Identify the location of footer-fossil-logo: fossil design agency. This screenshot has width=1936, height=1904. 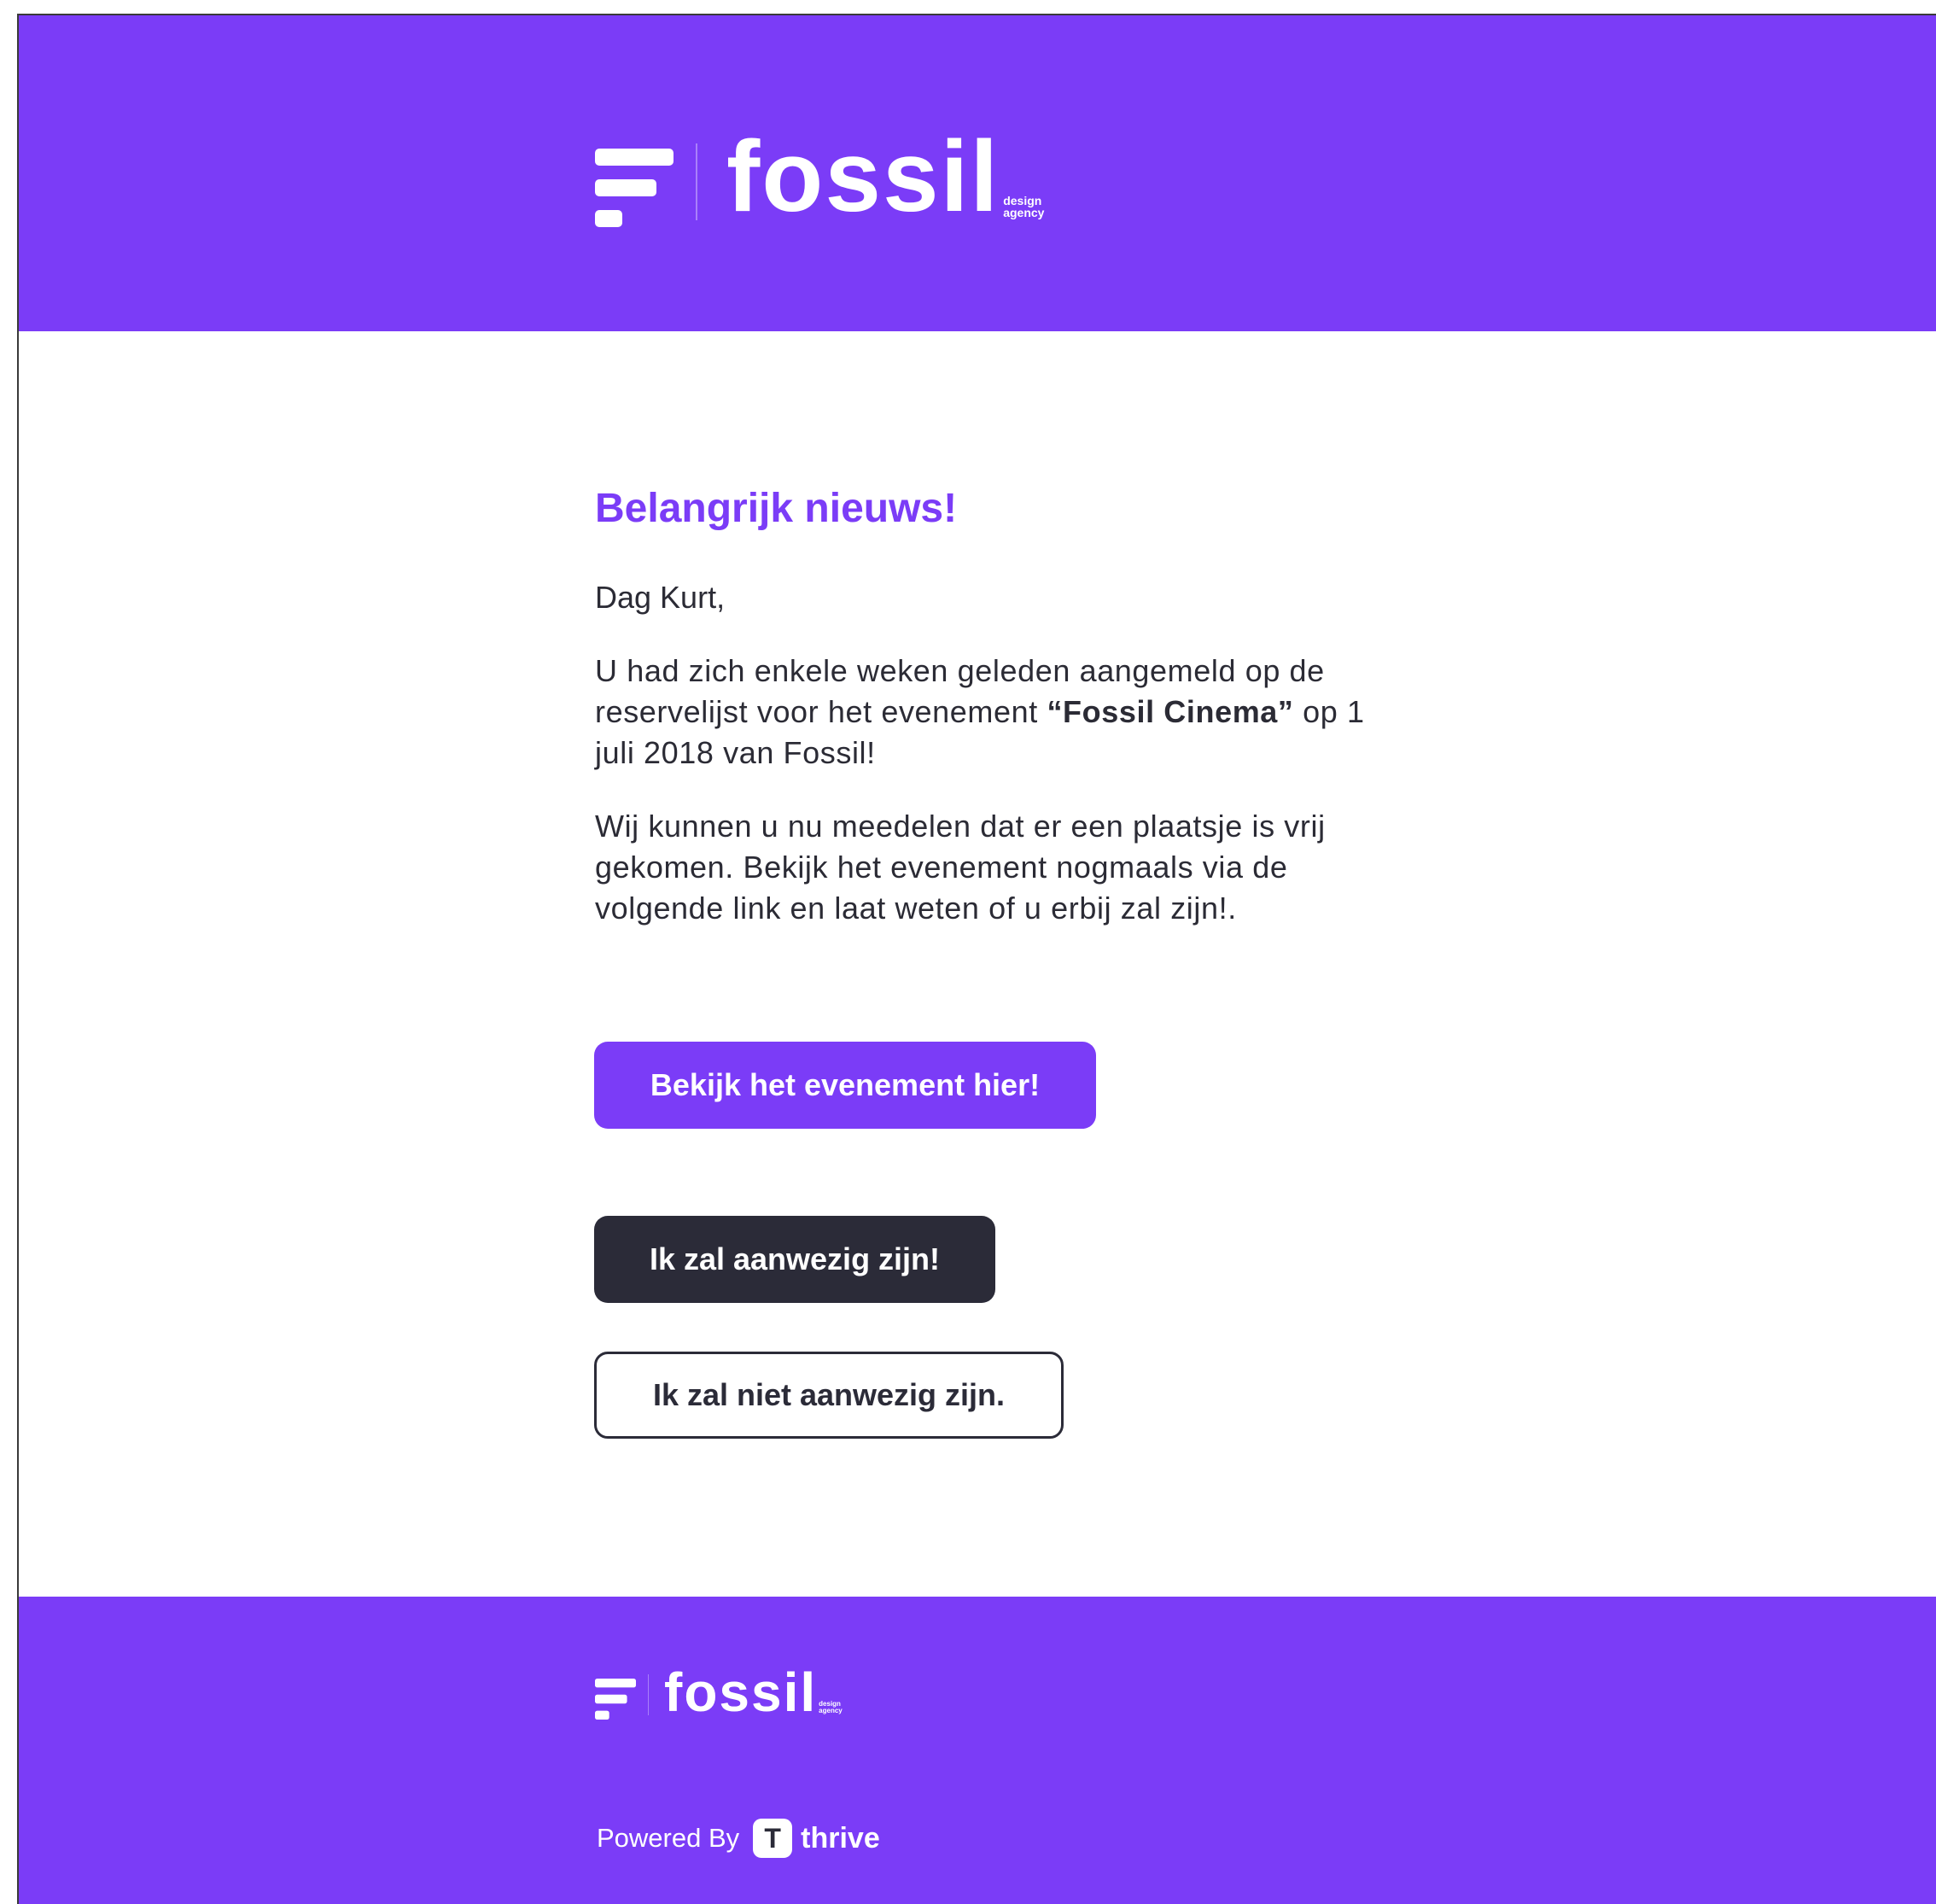
(719, 1692).